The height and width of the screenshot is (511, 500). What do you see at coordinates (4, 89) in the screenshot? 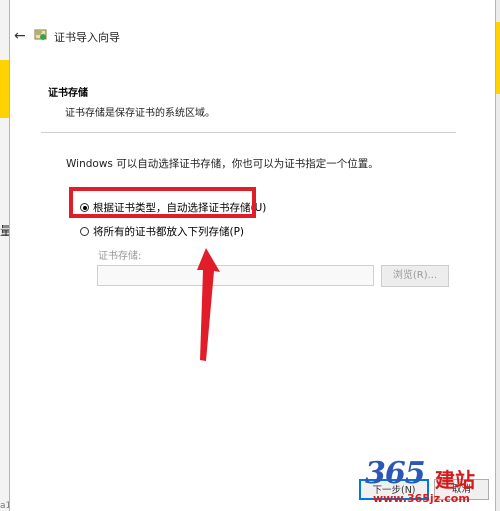
I see `background-yellow-block-left` at bounding box center [4, 89].